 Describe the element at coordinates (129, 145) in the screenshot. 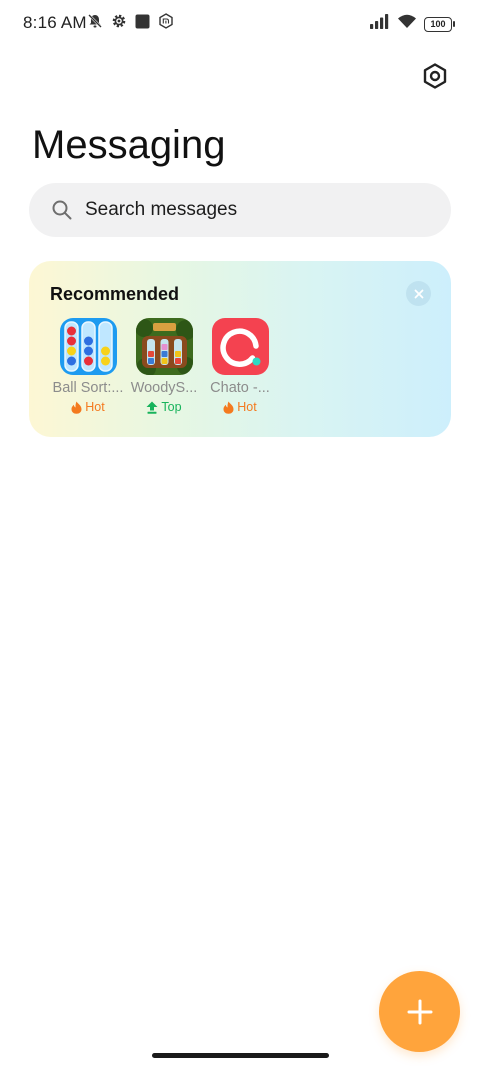

I see `page-title: Messaging` at that location.